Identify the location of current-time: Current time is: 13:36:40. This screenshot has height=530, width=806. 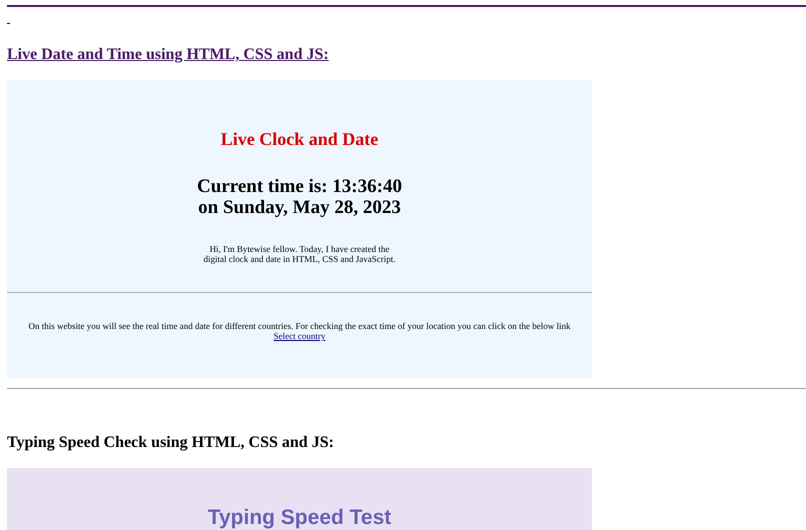
(299, 186).